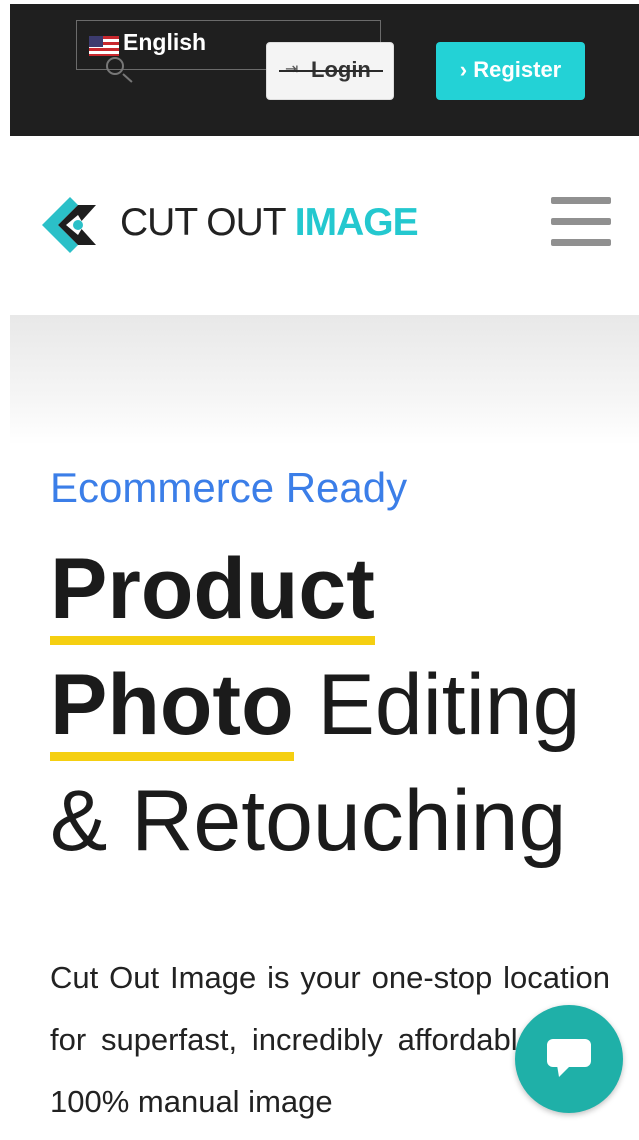 This screenshot has width=639, height=1140. I want to click on register-button: › Register, so click(510, 71).